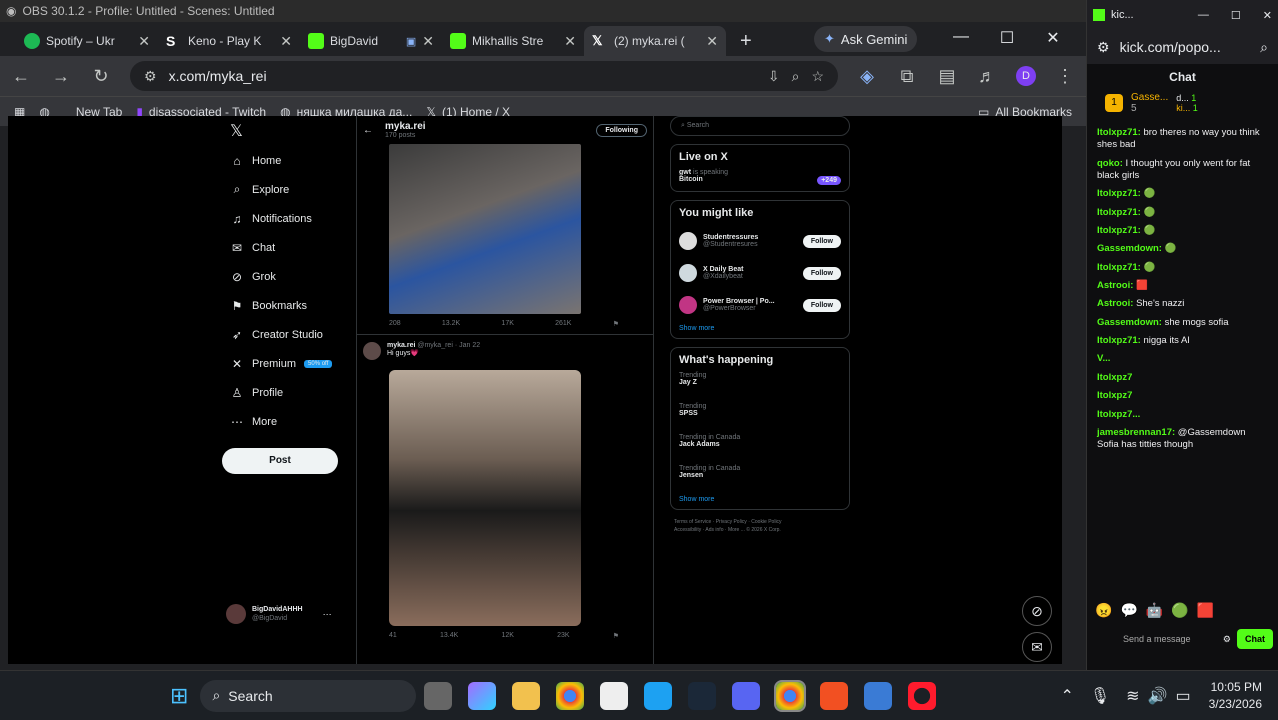  Describe the element at coordinates (1037, 611) in the screenshot. I see `grok-icon: ⊘` at that location.